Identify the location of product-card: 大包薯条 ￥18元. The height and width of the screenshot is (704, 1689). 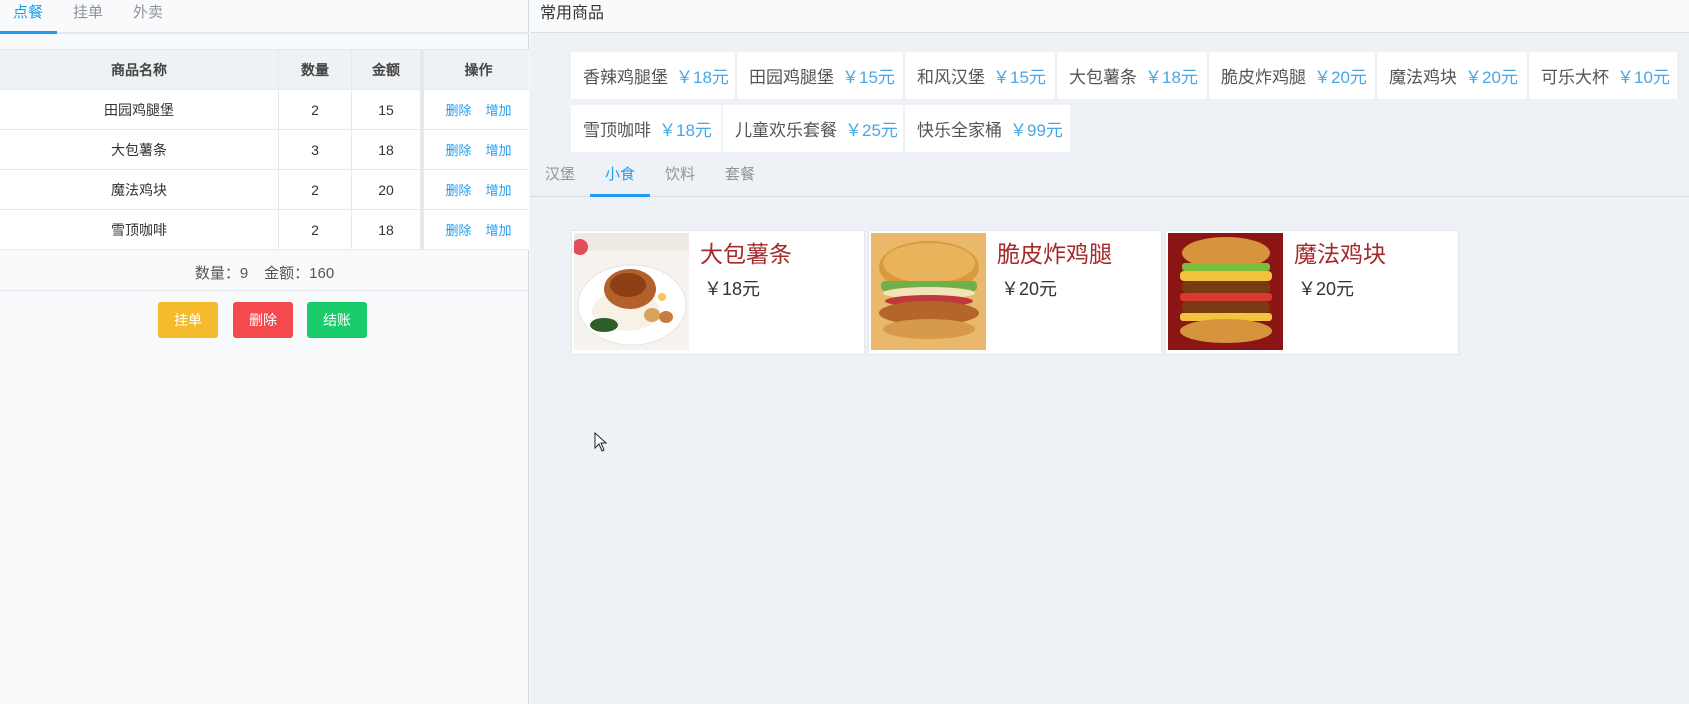
(718, 292).